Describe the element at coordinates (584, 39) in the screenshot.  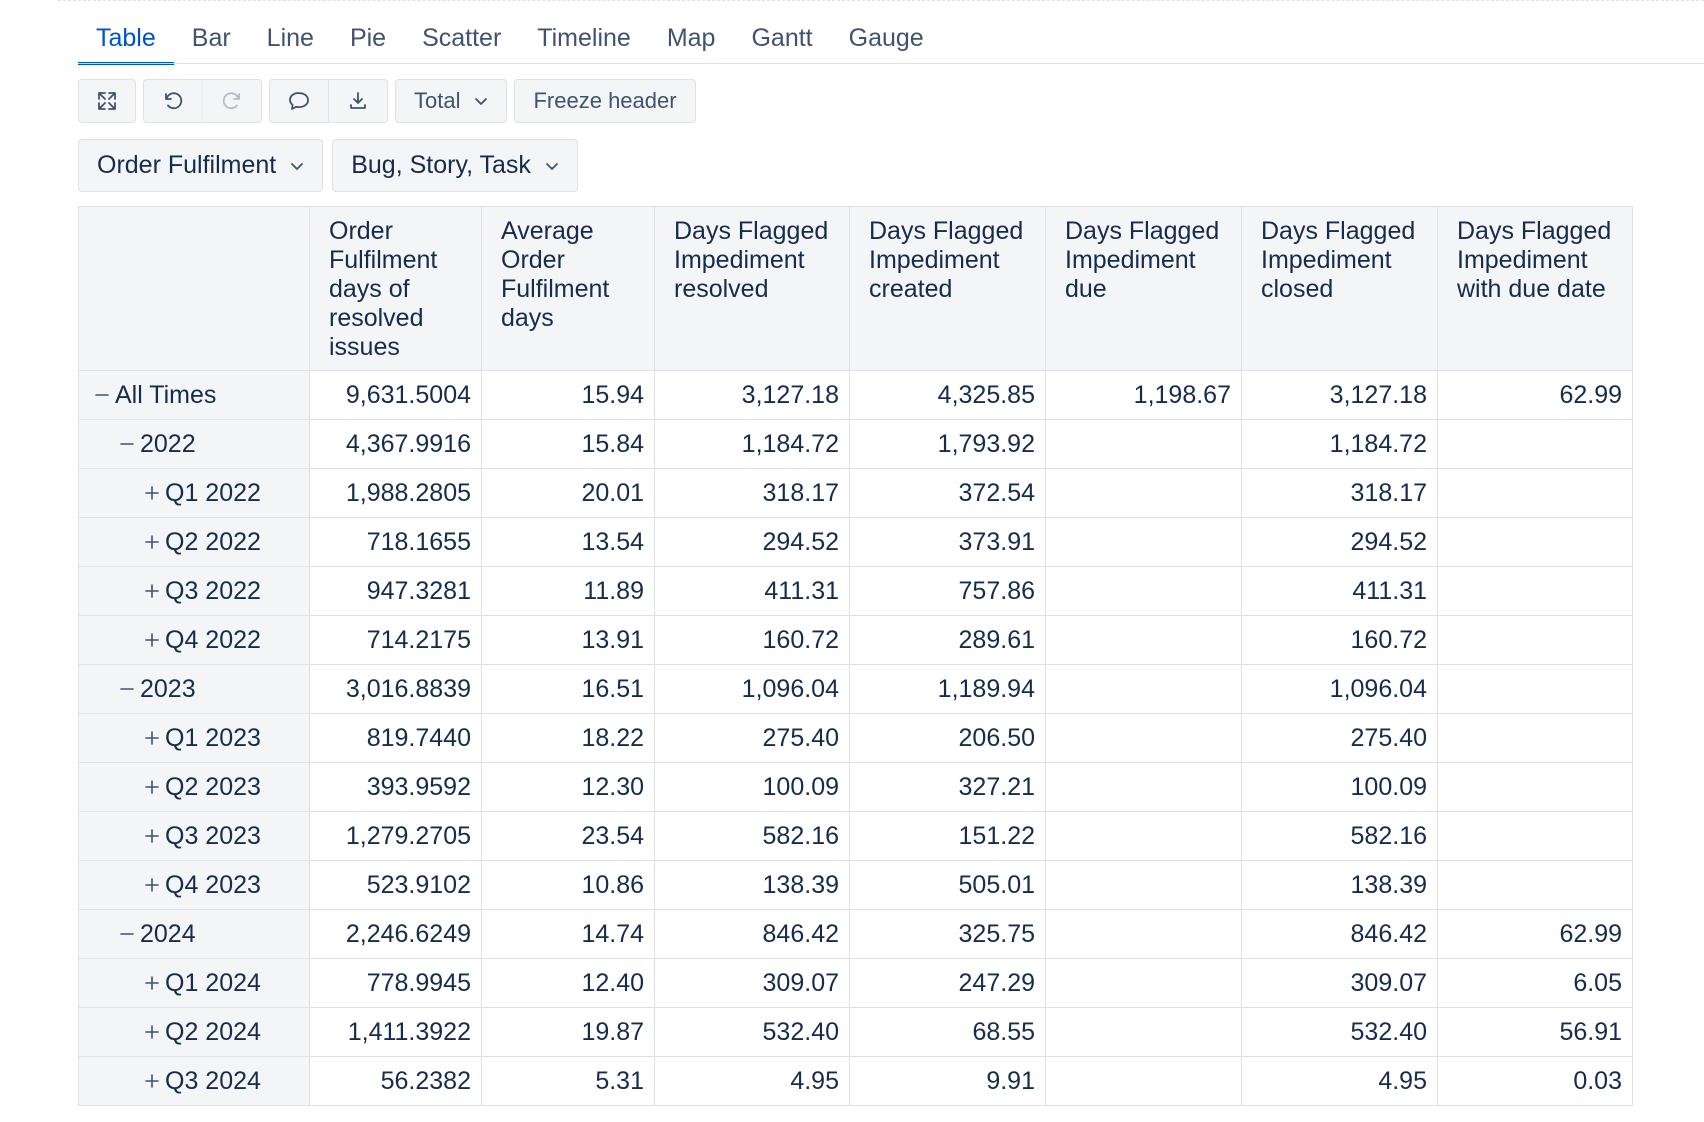
I see `tab-timeline: Timeline` at that location.